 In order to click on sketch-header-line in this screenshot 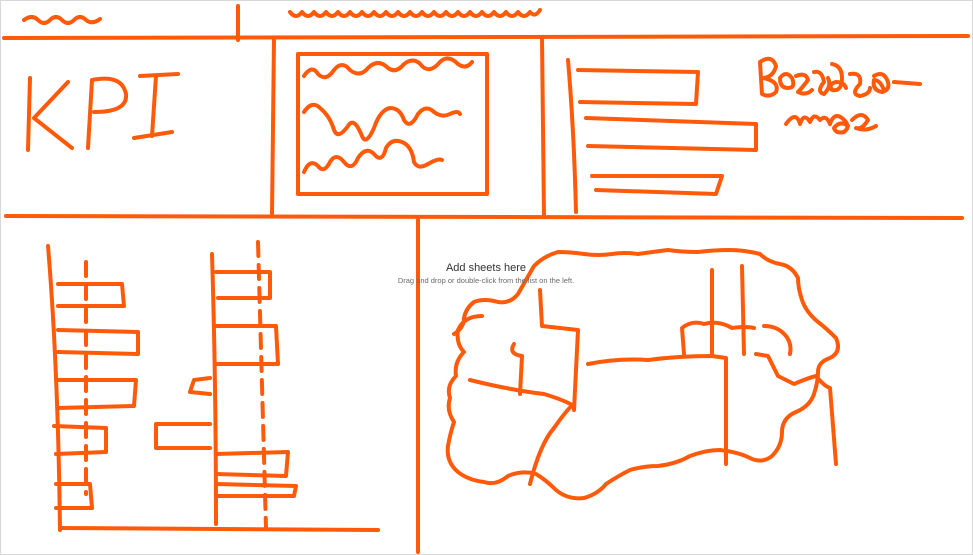, I will do `click(486, 37)`.